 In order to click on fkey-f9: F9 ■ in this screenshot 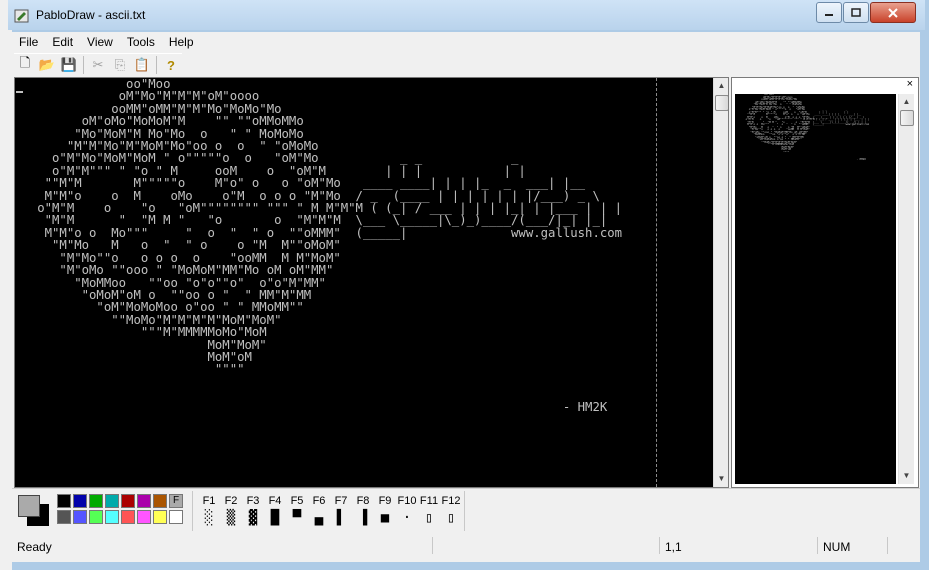, I will do `click(385, 510)`.